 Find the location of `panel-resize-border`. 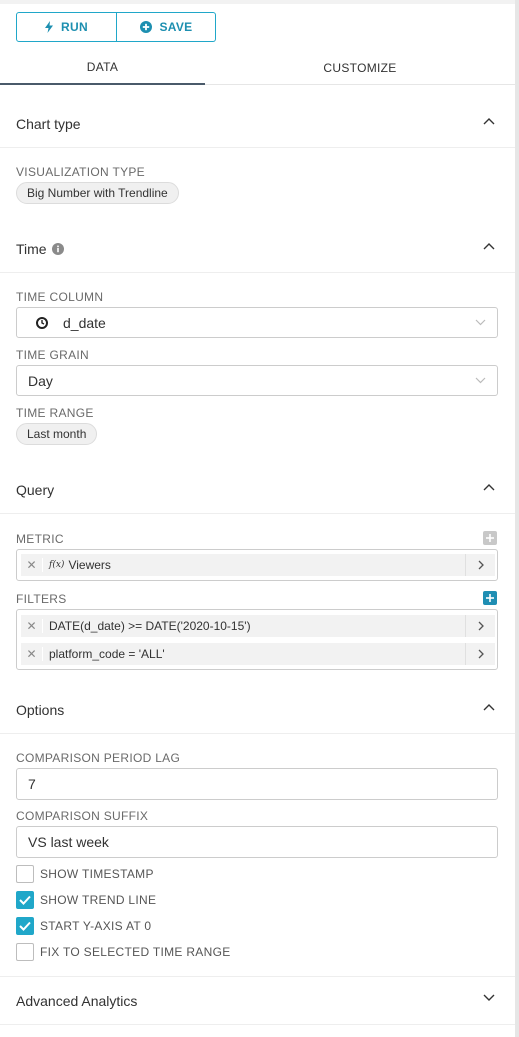

panel-resize-border is located at coordinates (517, 518).